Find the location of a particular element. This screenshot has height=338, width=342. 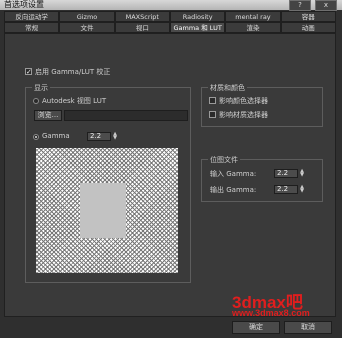

tab-maxscript: MAXScript is located at coordinates (142, 16).